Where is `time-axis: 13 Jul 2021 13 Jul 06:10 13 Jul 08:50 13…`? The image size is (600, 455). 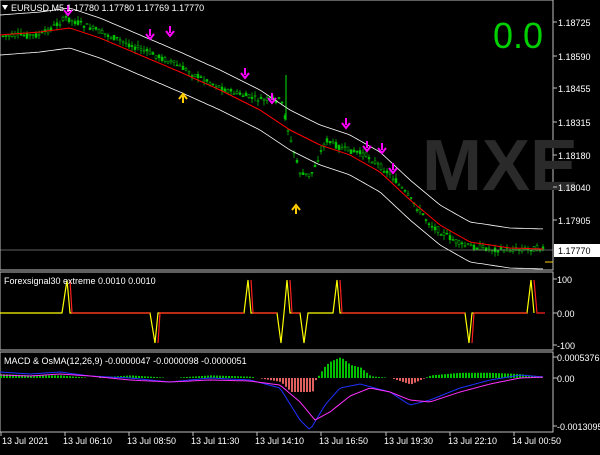 time-axis: 13 Jul 2021 13 Jul 06:10 13 Jul 08:50 13… is located at coordinates (280, 438).